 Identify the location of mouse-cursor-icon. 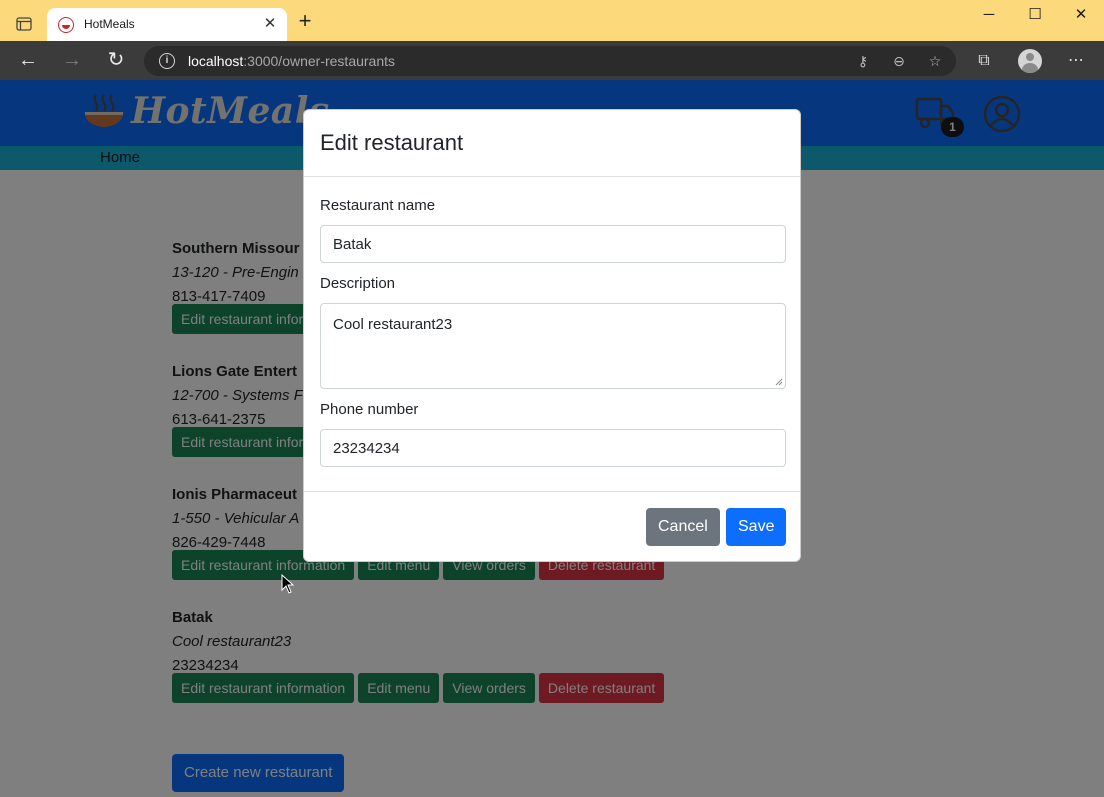
(288, 584).